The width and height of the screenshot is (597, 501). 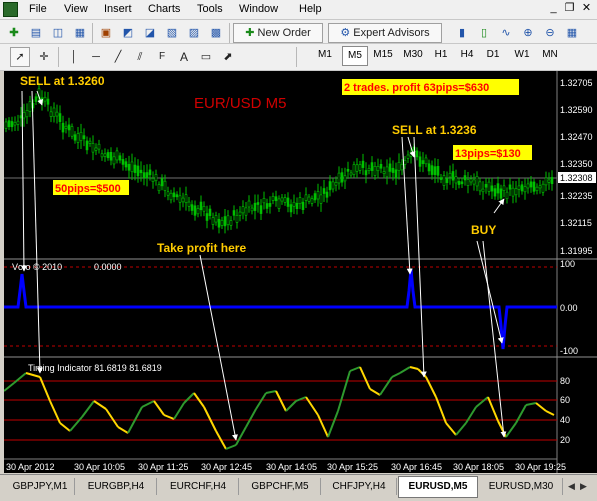 What do you see at coordinates (194, 33) in the screenshot?
I see `data-window-icon: ▨` at bounding box center [194, 33].